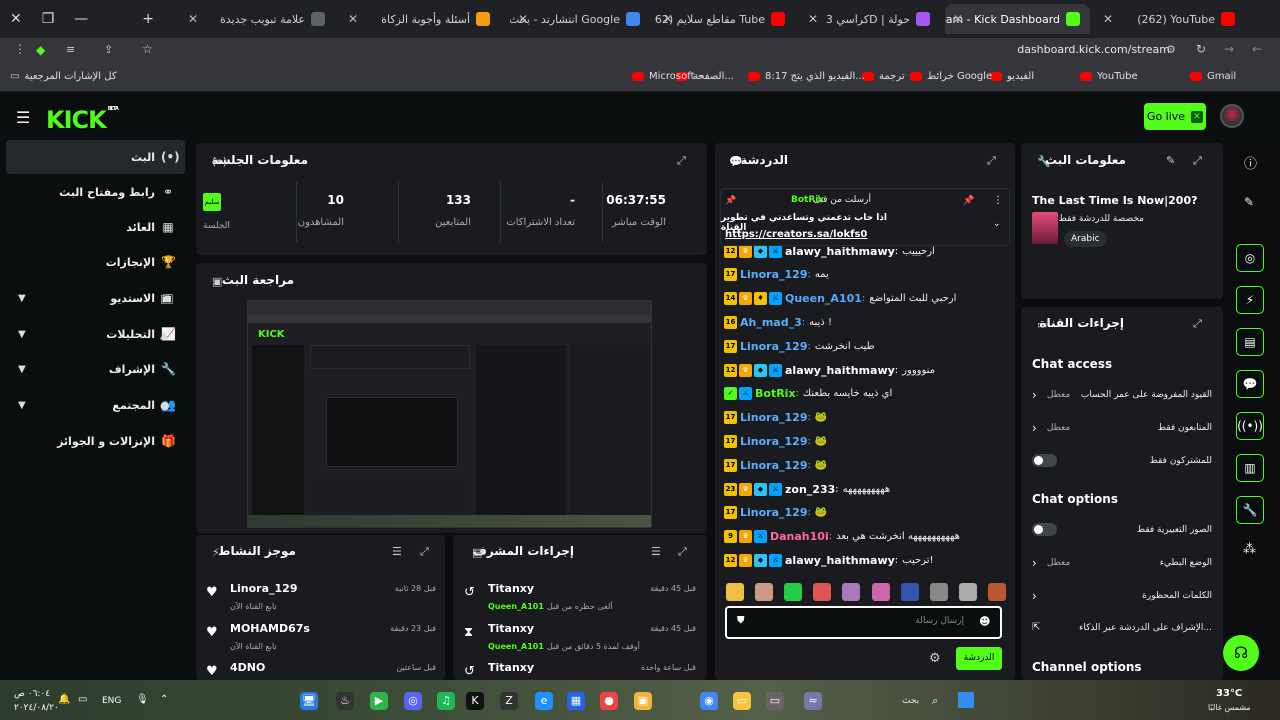 The image size is (1280, 720). Describe the element at coordinates (968, 201) in the screenshot. I see `pin-icon: 📌` at that location.